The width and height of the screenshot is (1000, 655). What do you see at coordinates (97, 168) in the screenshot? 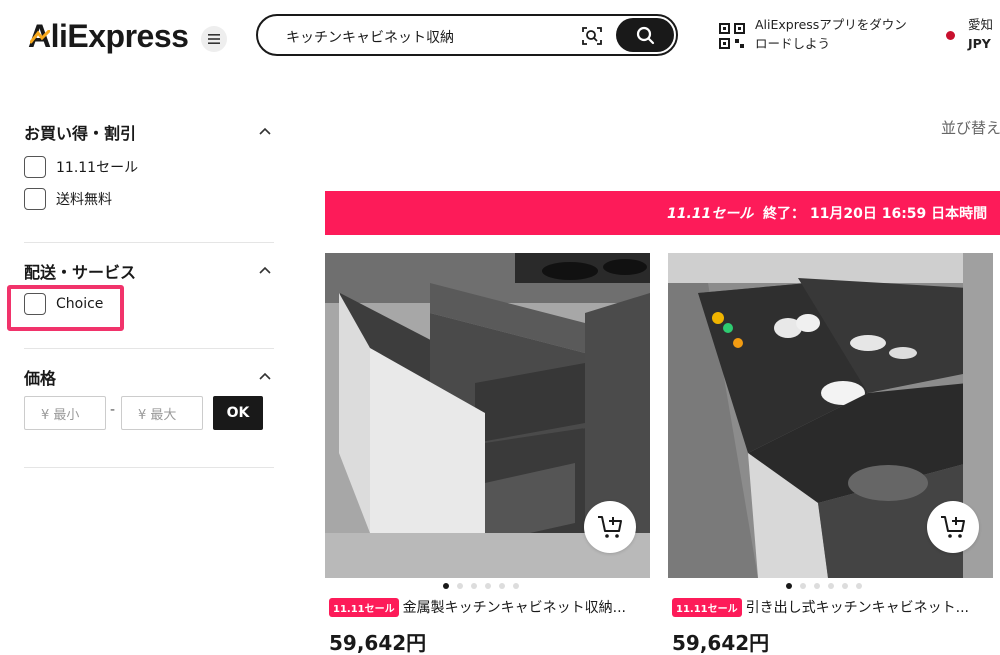
I see `sale-label: 11.11セール` at bounding box center [97, 168].